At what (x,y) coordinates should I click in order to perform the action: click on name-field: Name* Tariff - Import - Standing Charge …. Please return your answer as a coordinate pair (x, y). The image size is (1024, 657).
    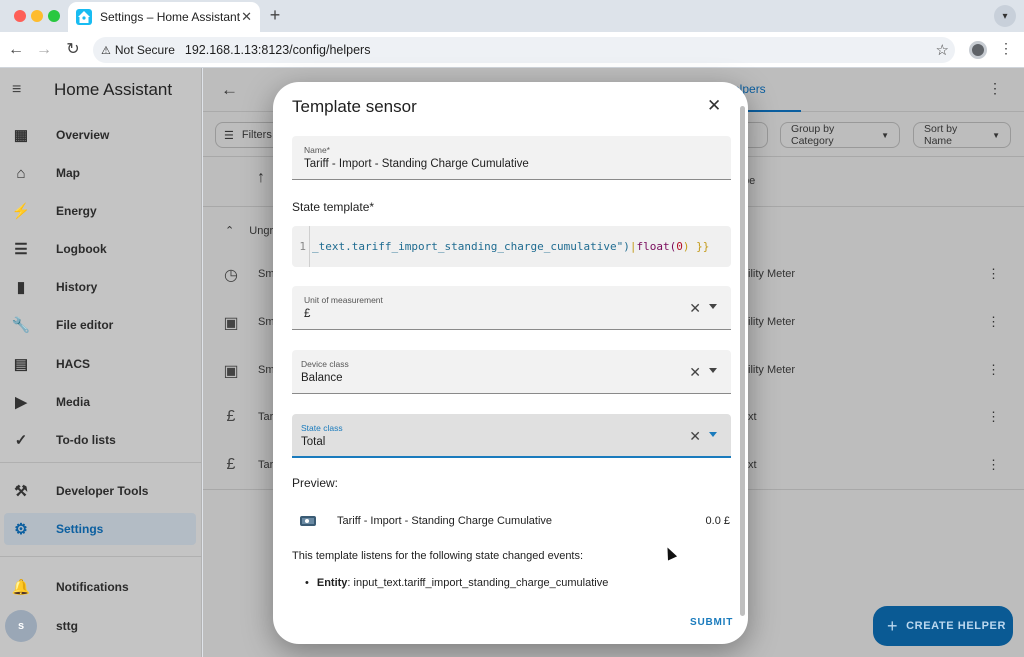
    Looking at the image, I should click on (511, 158).